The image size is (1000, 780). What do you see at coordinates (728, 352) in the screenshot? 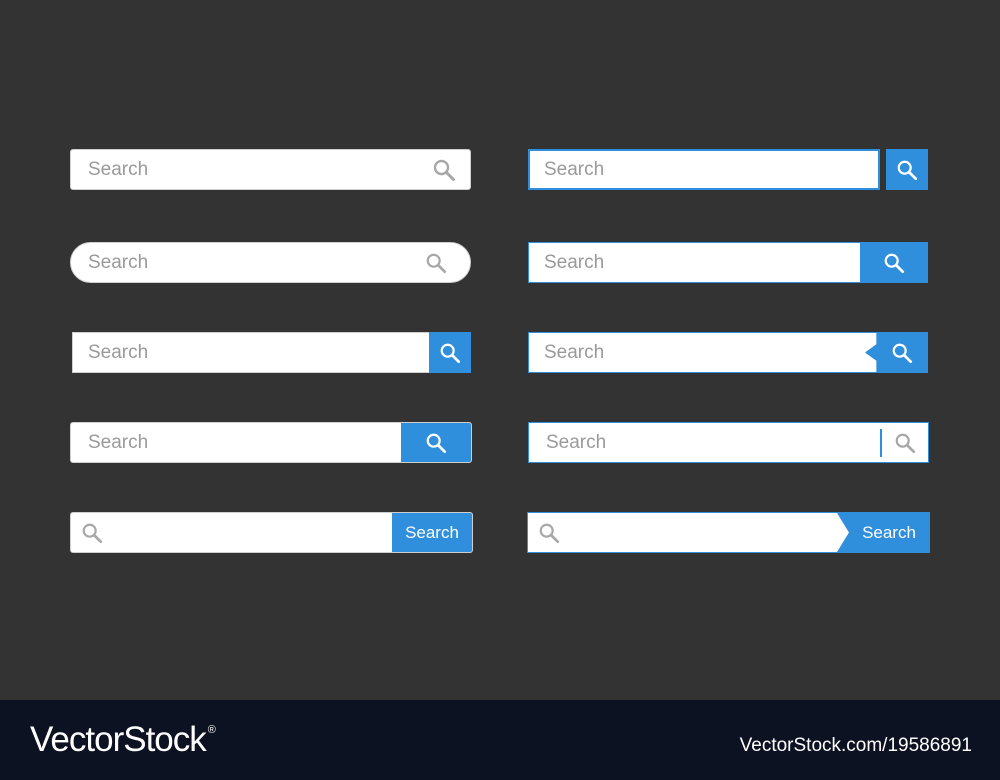
I see `search-bar-8: Search` at bounding box center [728, 352].